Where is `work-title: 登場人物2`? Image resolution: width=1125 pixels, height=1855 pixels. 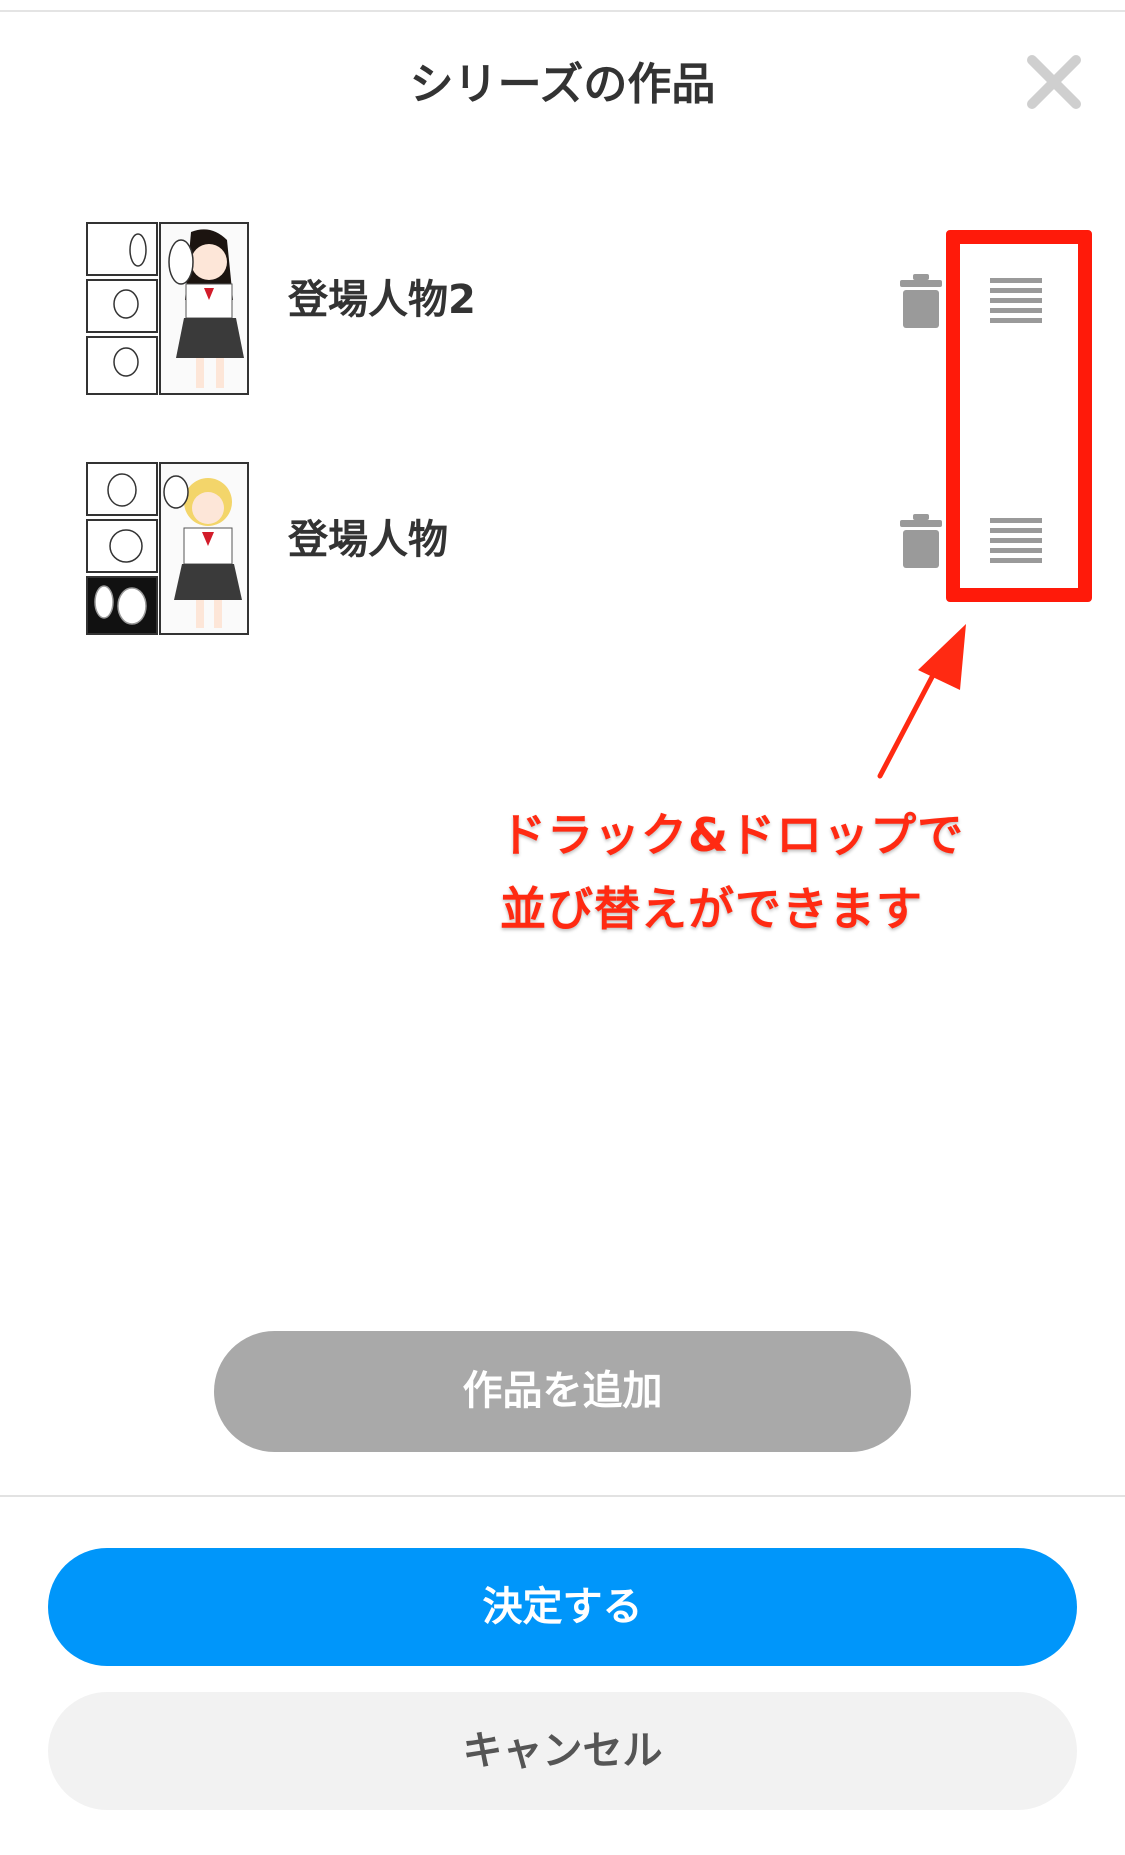
work-title: 登場人物2 is located at coordinates (382, 300).